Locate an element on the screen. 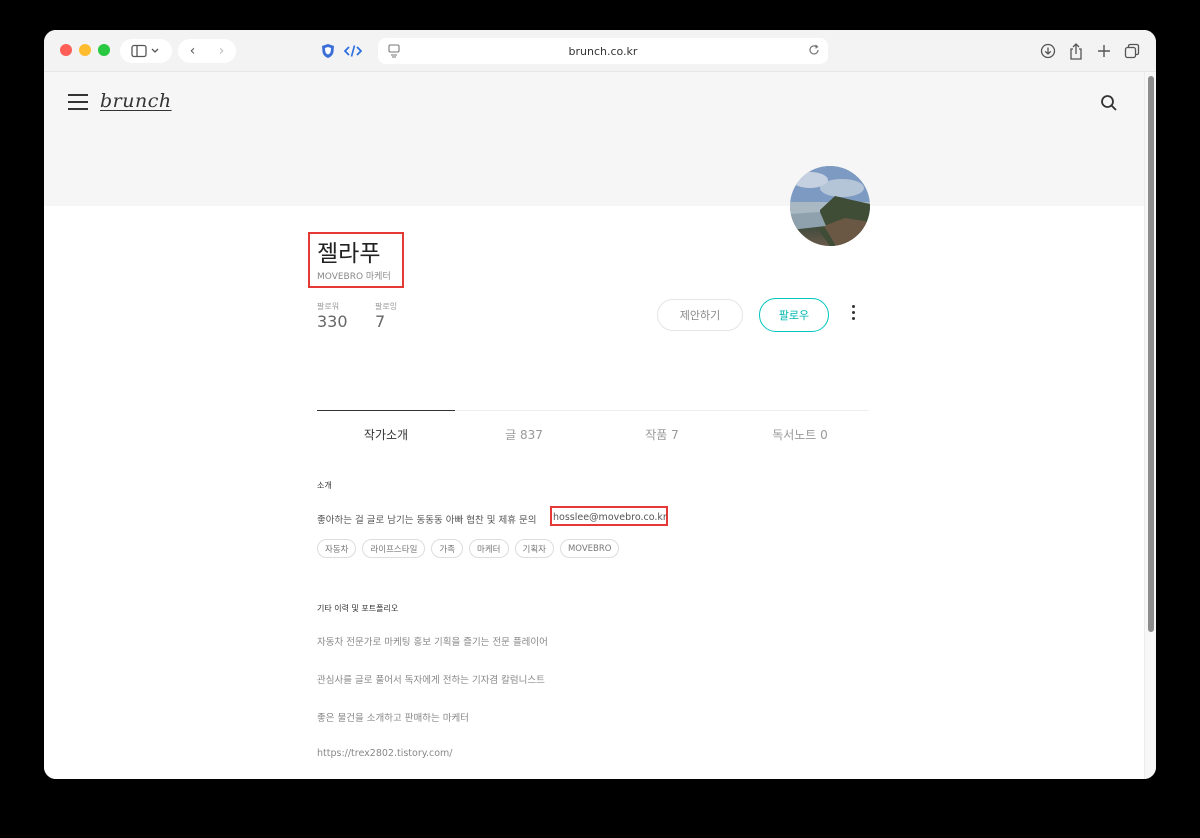  tag-item: 마케터 is located at coordinates (489, 548).